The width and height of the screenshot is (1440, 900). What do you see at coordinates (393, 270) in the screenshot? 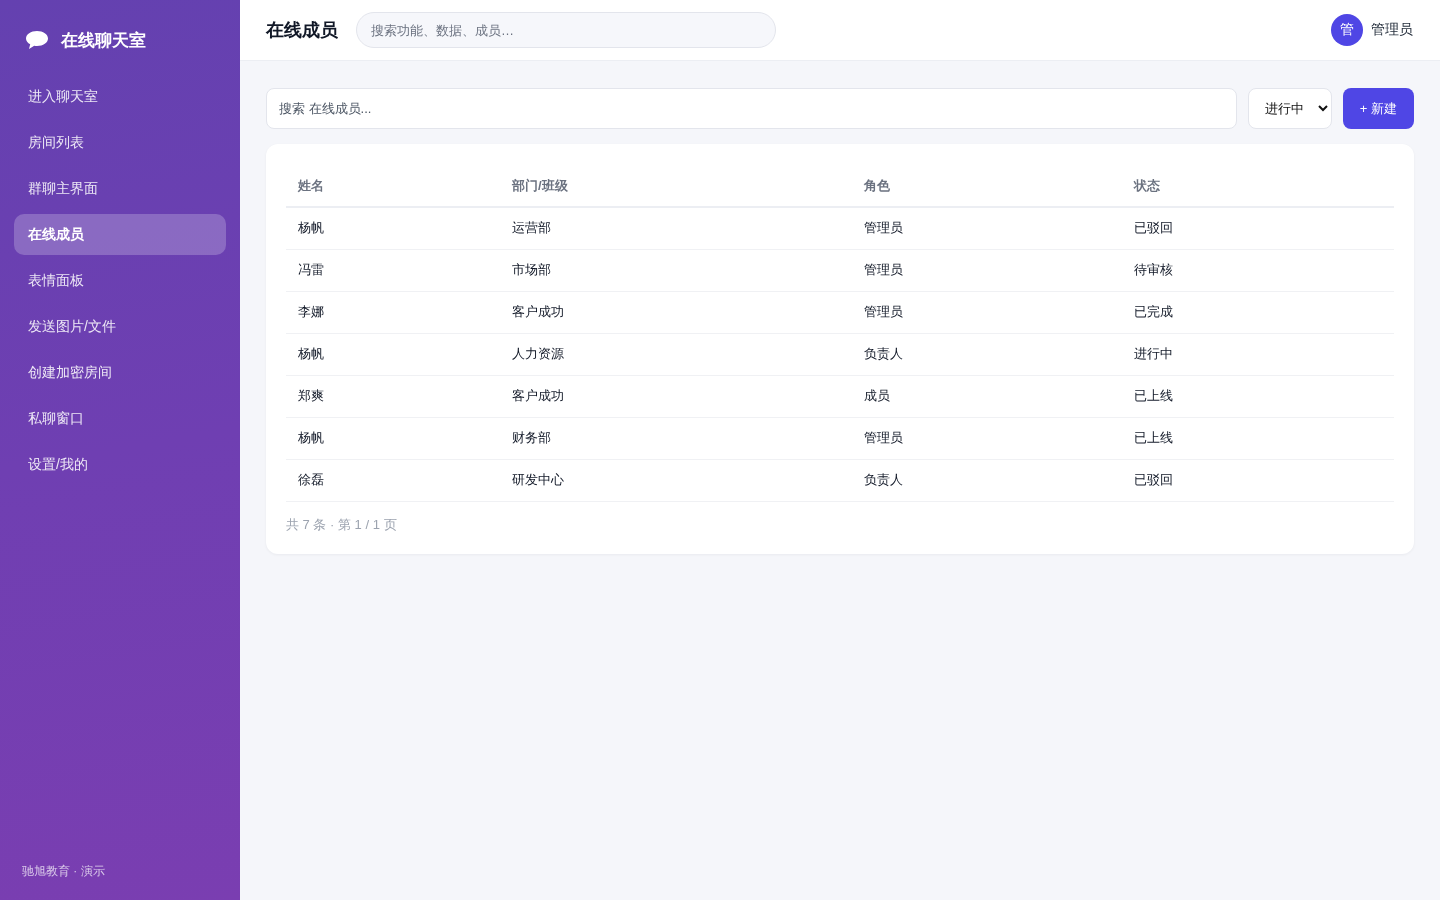
I see `table-cell: 冯雷` at bounding box center [393, 270].